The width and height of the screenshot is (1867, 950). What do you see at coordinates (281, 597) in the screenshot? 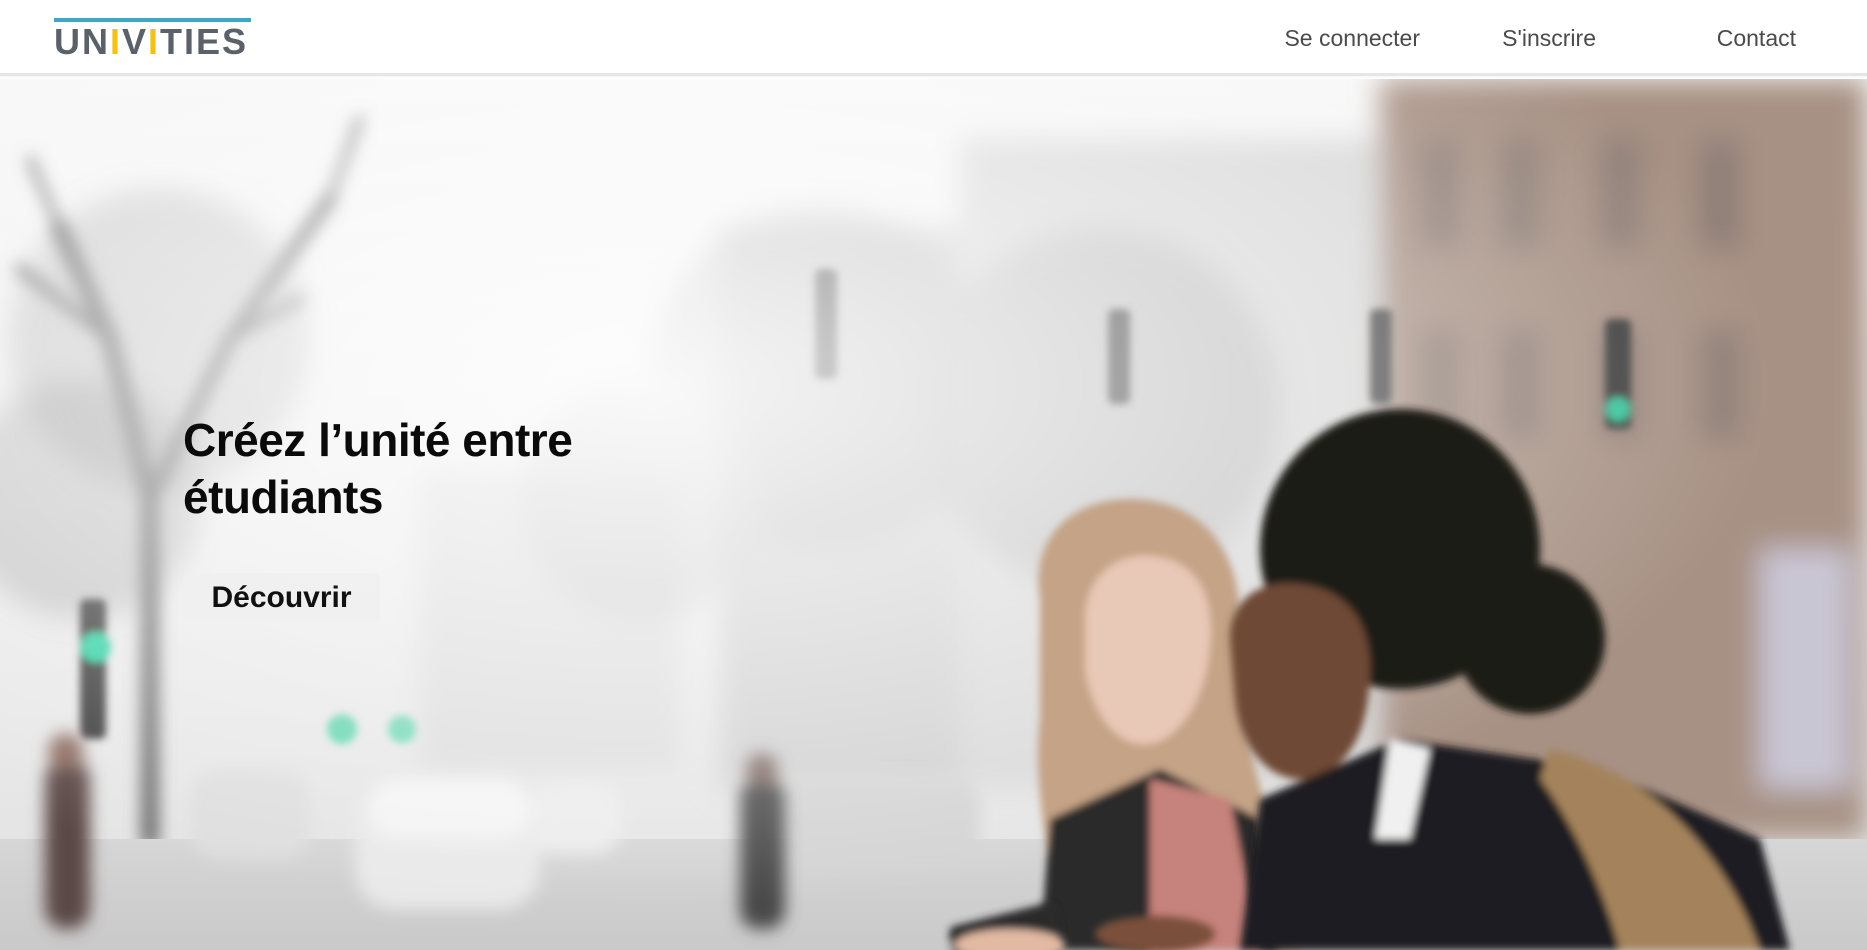
I see `discover-button: Découvrir` at bounding box center [281, 597].